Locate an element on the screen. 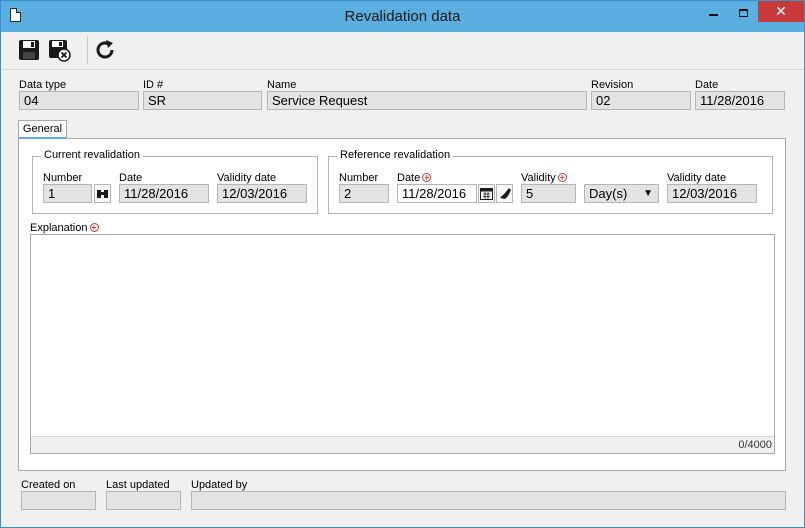 This screenshot has height=528, width=805. current-date-label: Date is located at coordinates (131, 178).